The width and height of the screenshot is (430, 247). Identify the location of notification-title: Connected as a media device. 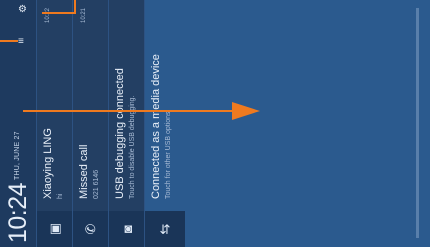
(156, 126).